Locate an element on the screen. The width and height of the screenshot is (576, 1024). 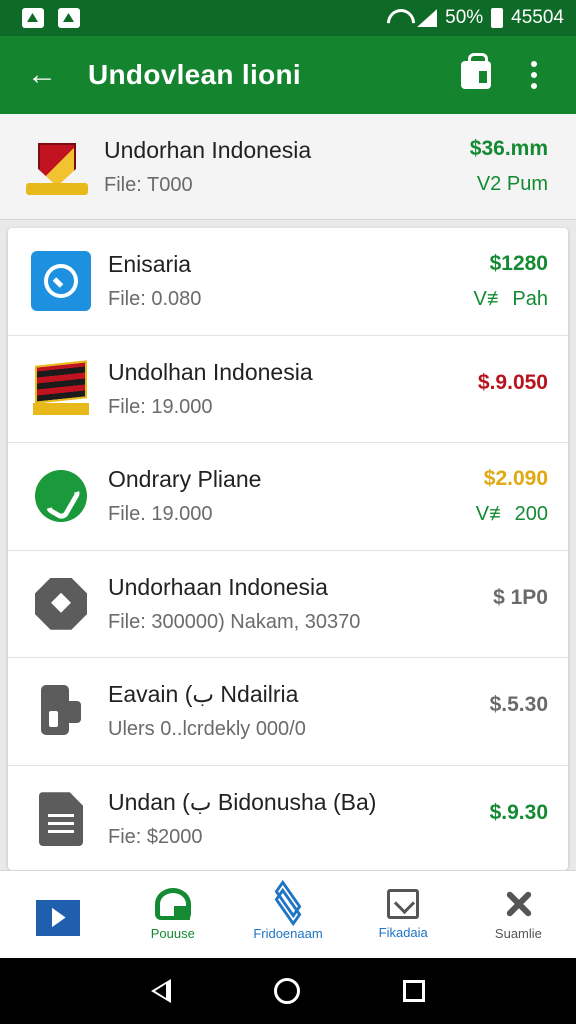
nav-item-pouuse: Pouuse is located at coordinates (172, 914).